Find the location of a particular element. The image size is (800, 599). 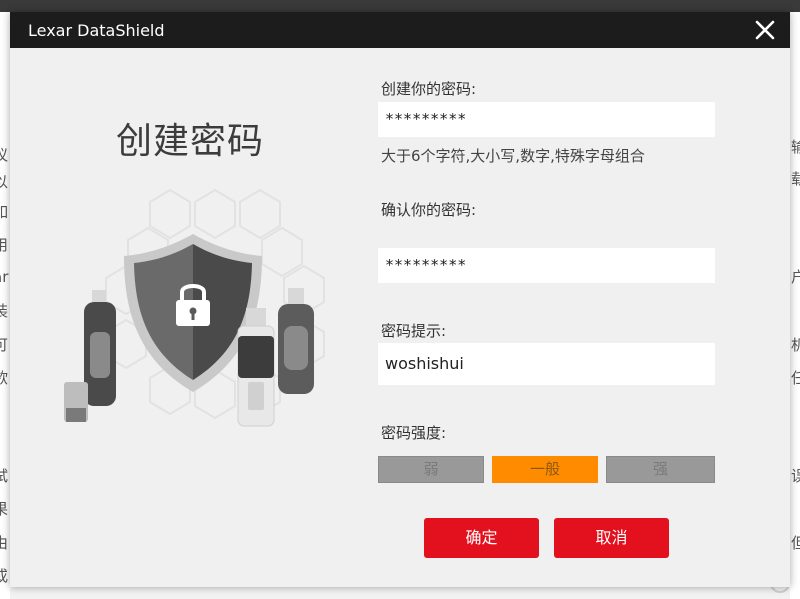

strength-weak: 弱 is located at coordinates (431, 469).